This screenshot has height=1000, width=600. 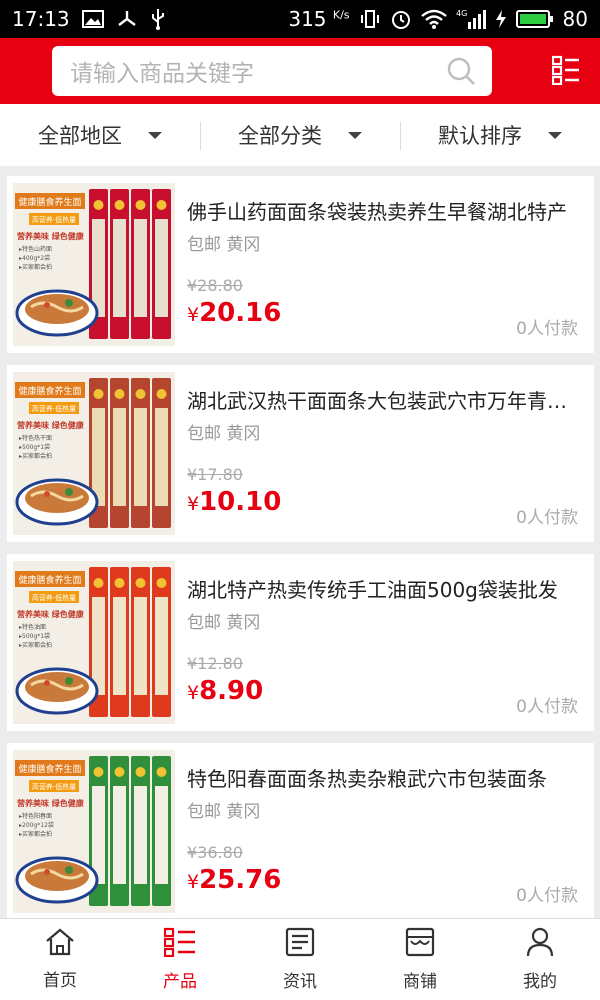 I want to click on battery-icon, so click(x=534, y=19).